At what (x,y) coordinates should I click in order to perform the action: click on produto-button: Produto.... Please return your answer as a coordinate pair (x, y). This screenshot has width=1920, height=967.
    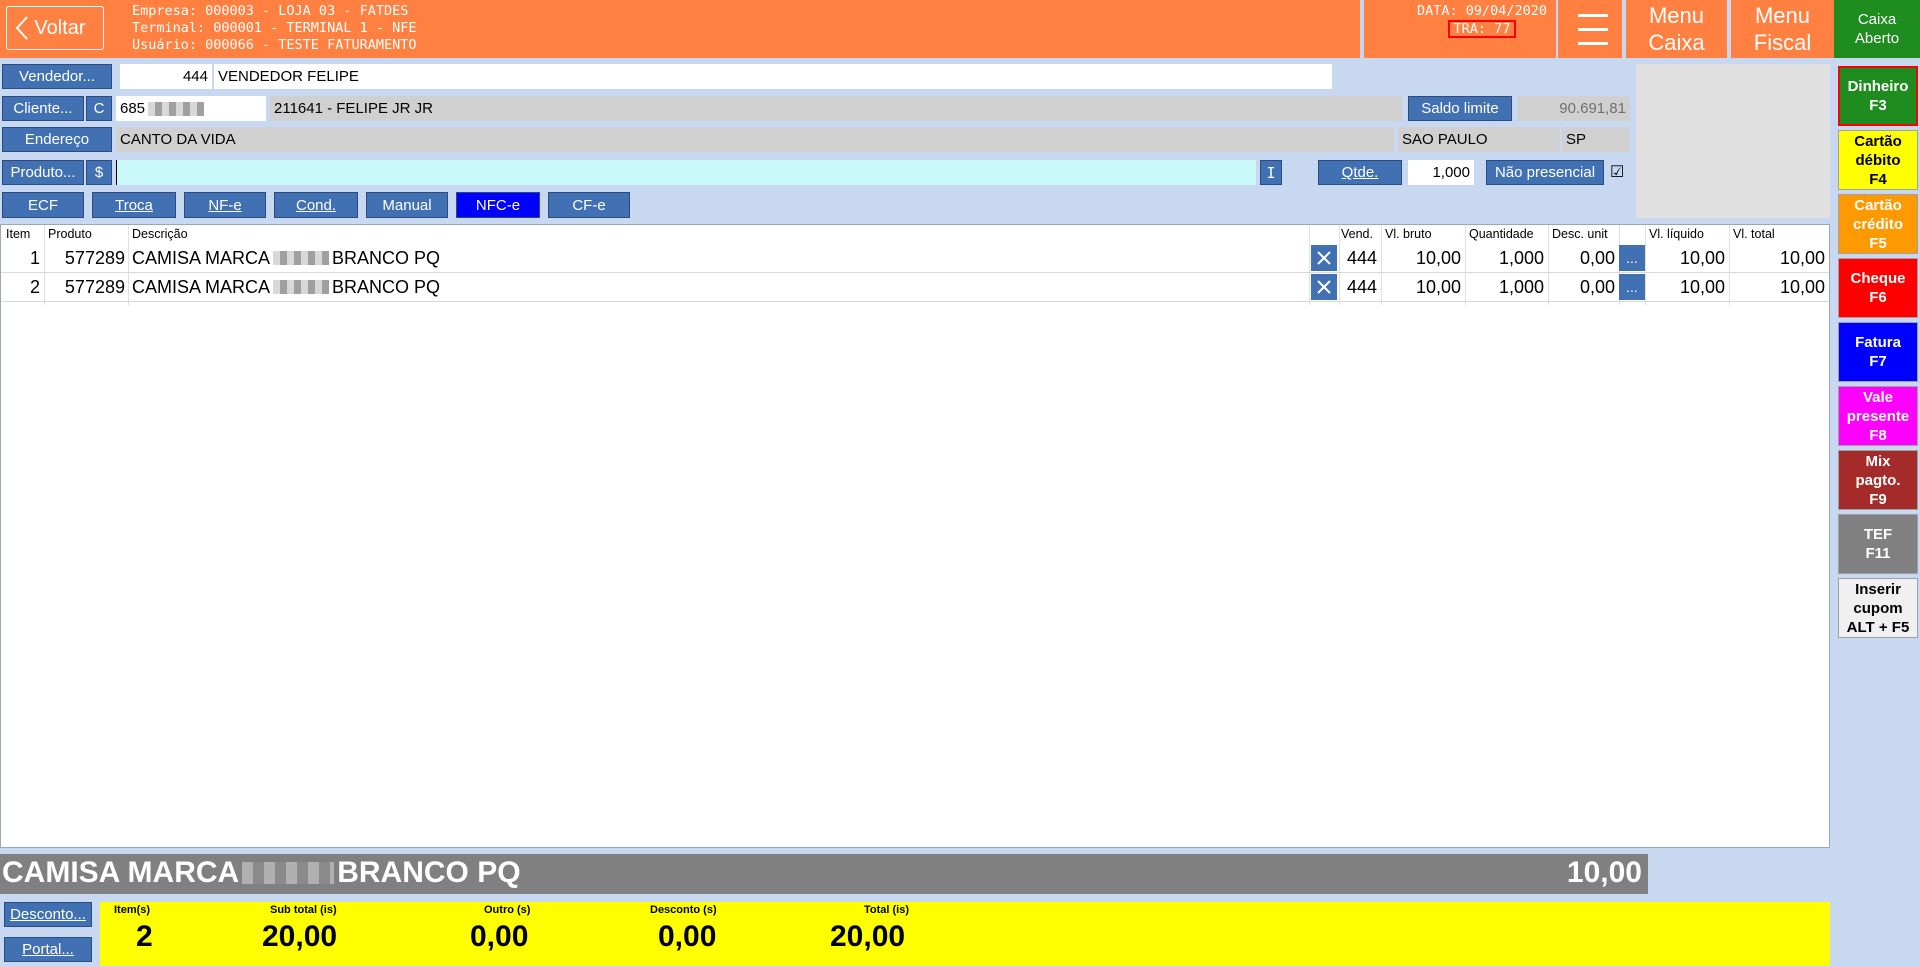
    Looking at the image, I should click on (43, 172).